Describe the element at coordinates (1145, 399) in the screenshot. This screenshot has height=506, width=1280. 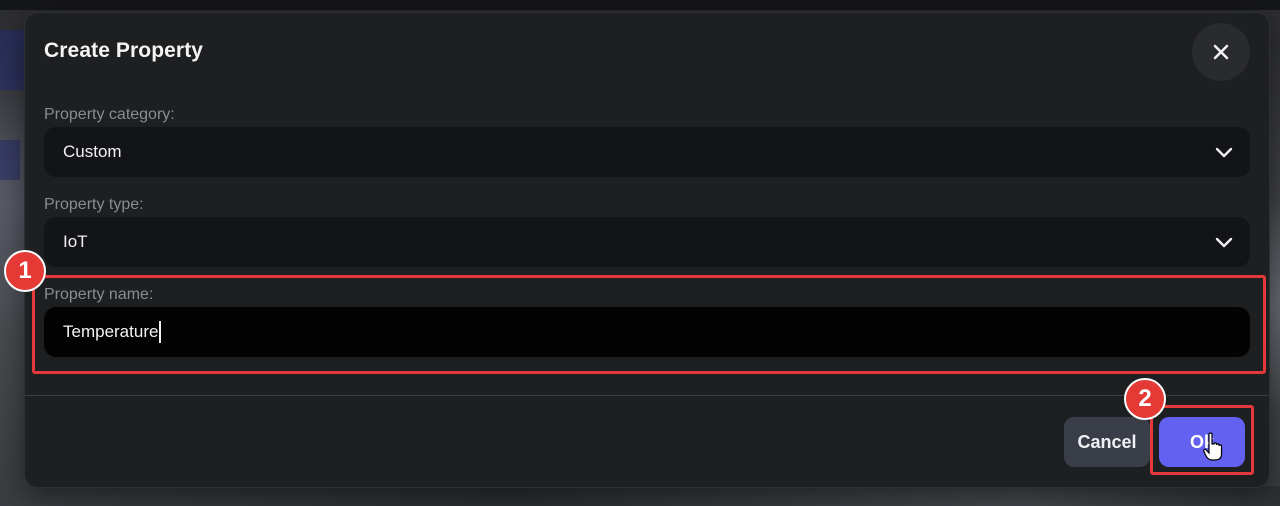
I see `step-badge-2: 2` at that location.